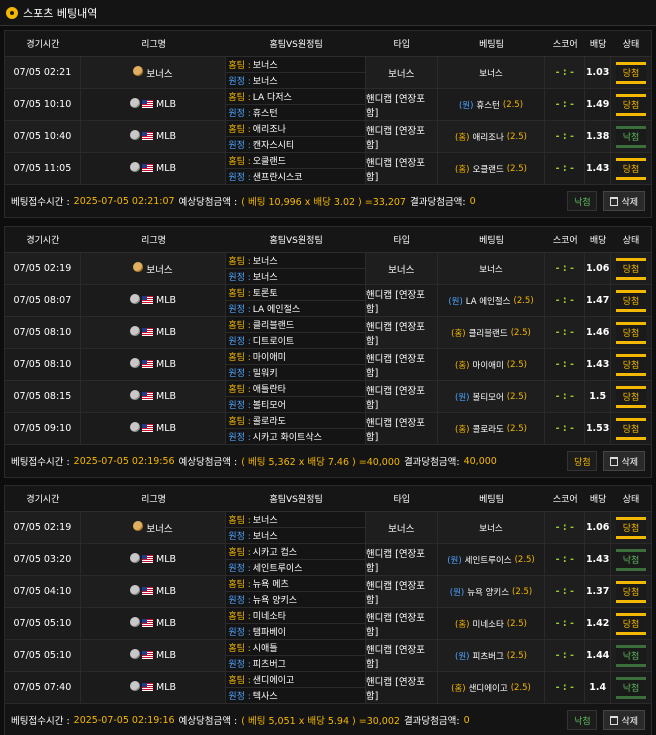  What do you see at coordinates (598, 559) in the screenshot?
I see `odds: 1.43` at bounding box center [598, 559].